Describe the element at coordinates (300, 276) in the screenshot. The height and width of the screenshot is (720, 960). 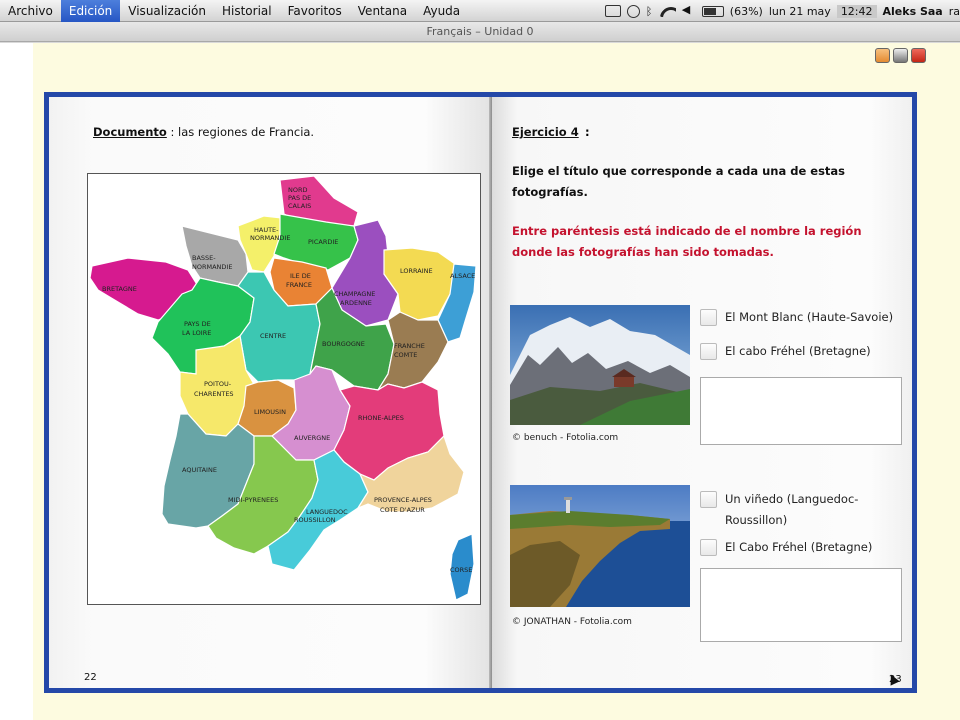
I see `label-ile-1: ILE DE` at that location.